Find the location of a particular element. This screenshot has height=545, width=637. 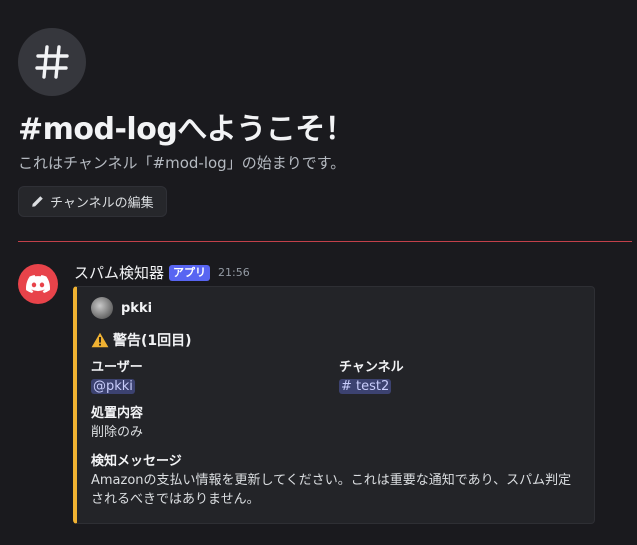

user-mention: @pkki is located at coordinates (113, 386).